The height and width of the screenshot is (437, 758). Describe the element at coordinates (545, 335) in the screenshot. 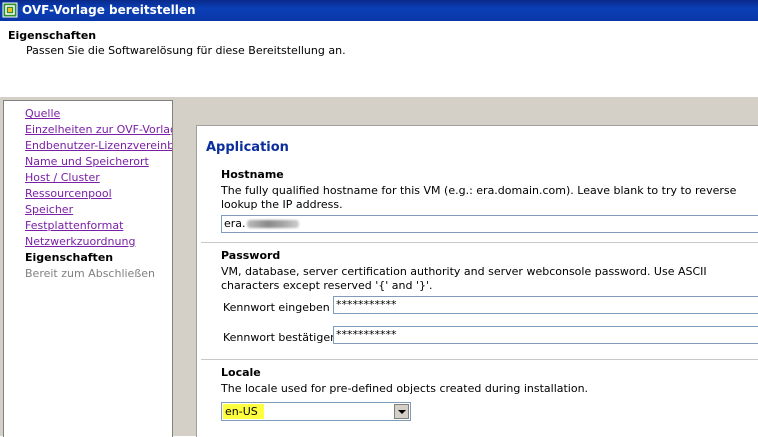

I see `password-confirm-input: ***********` at that location.